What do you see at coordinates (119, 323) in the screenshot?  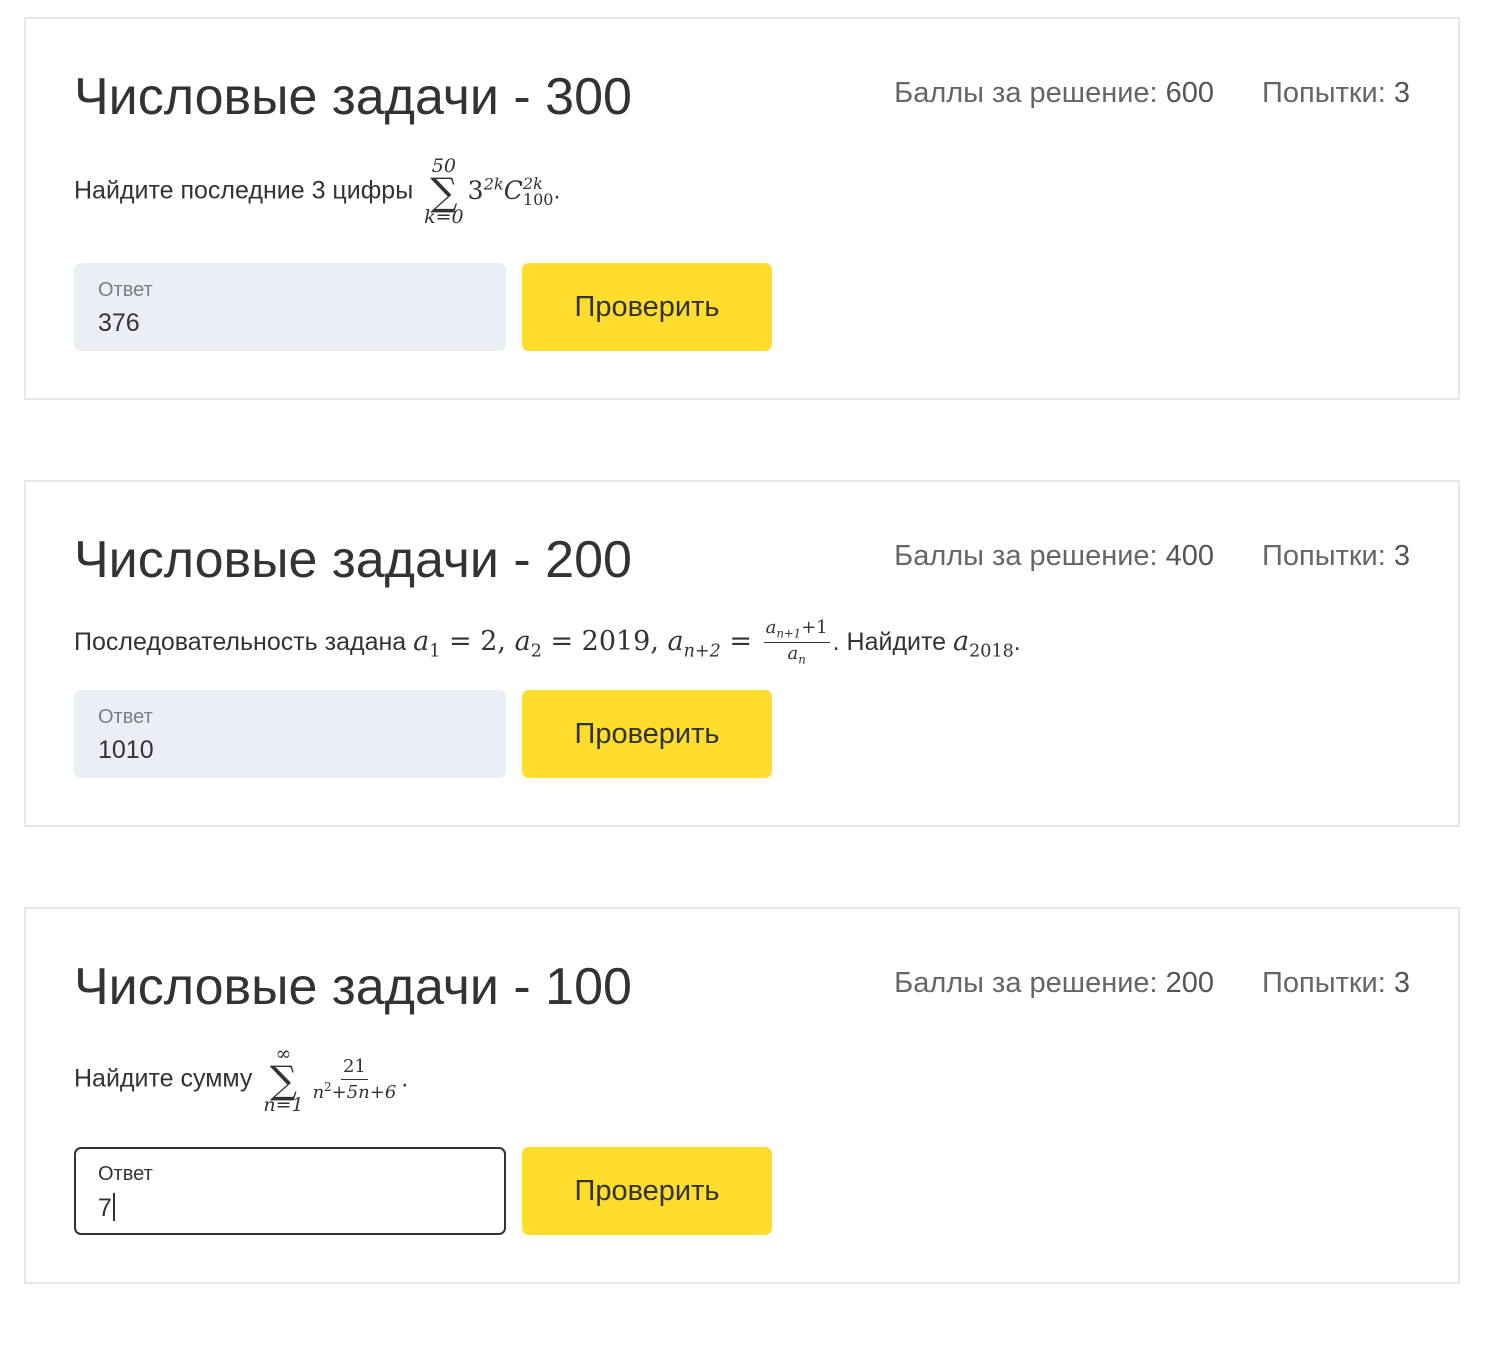 I see `answer-input: 376` at bounding box center [119, 323].